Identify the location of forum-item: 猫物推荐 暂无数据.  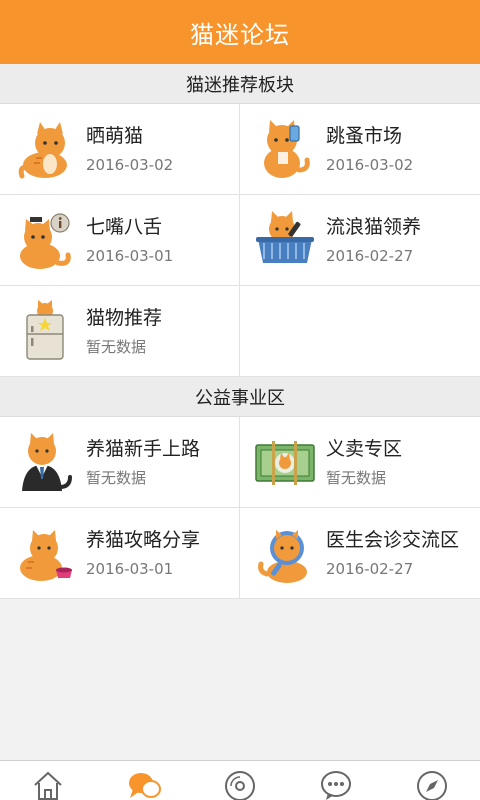
(120, 331).